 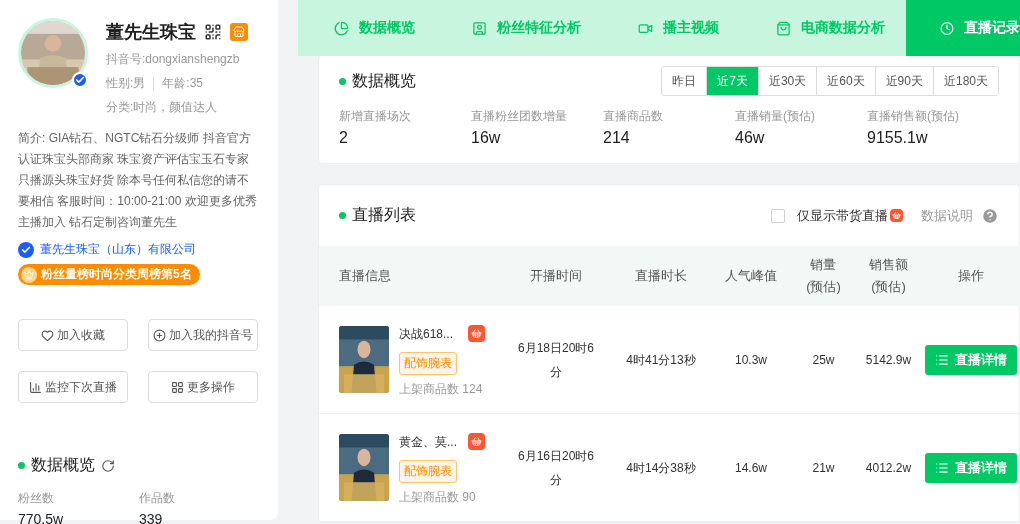 What do you see at coordinates (118, 249) in the screenshot?
I see `company-link: 董先生珠宝（山东）有限公司` at bounding box center [118, 249].